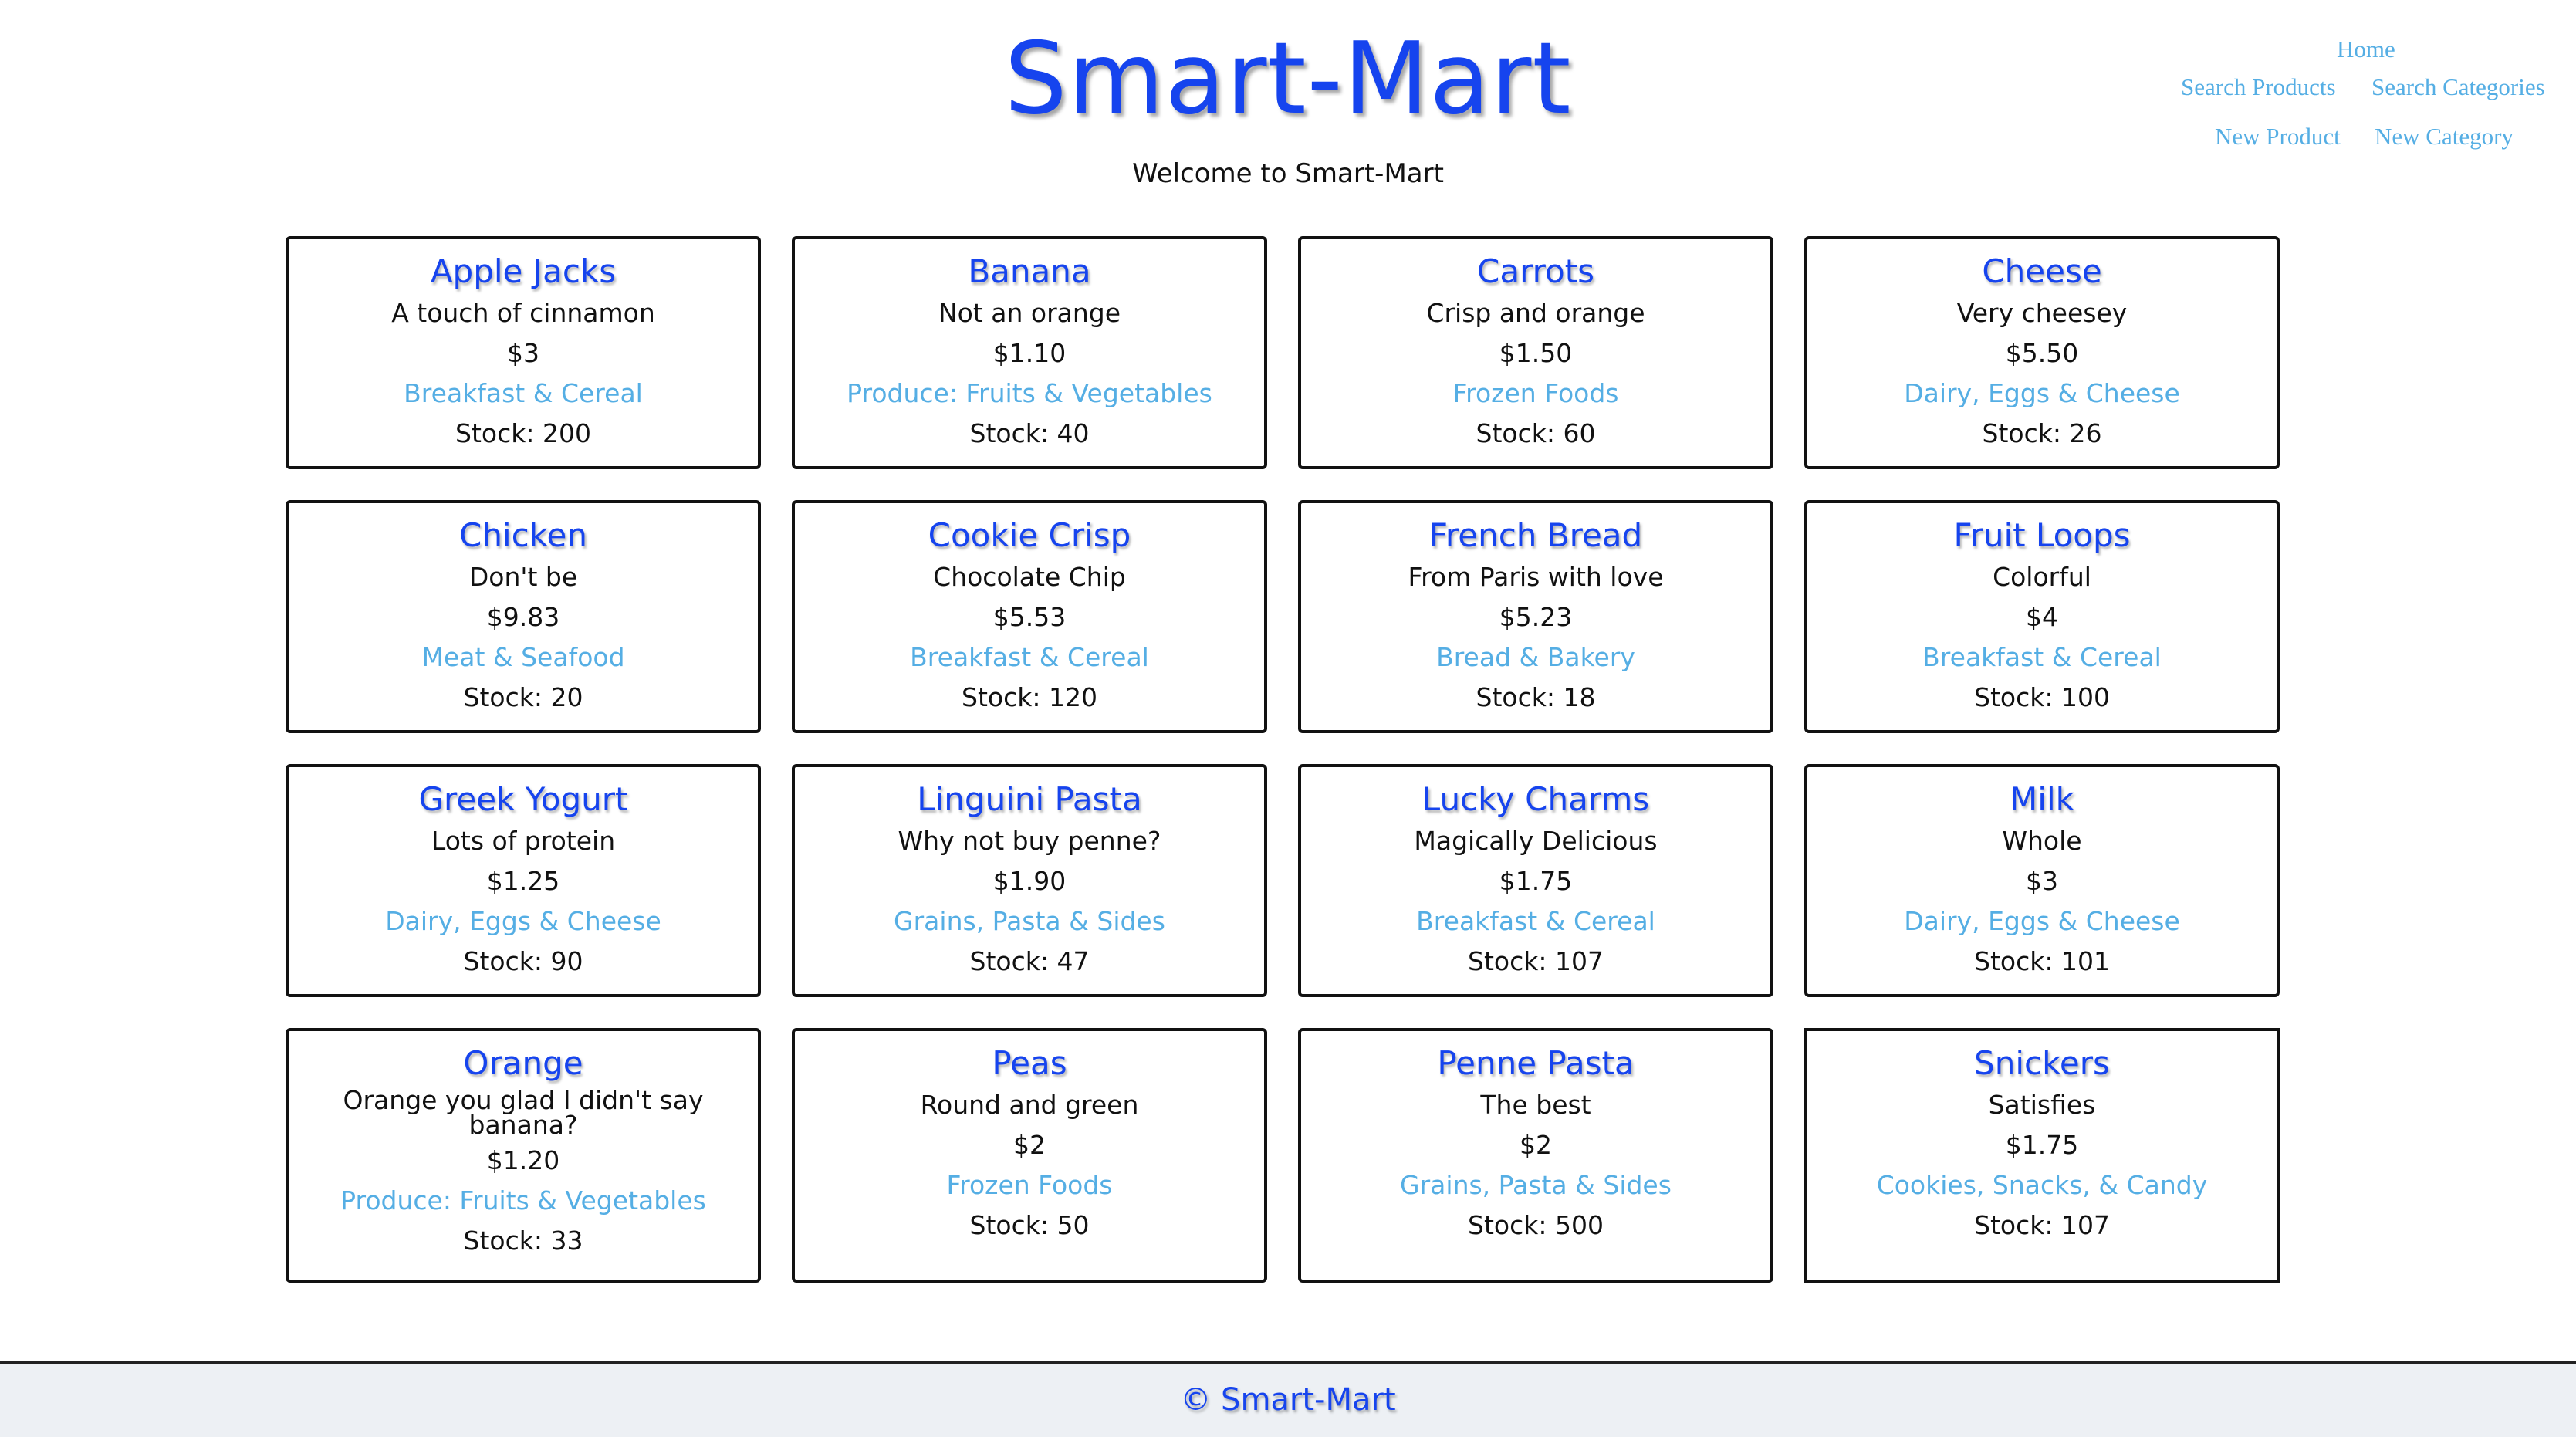 This screenshot has height=1437, width=2576. What do you see at coordinates (1536, 1225) in the screenshot?
I see `product-stock: Stock: 500` at bounding box center [1536, 1225].